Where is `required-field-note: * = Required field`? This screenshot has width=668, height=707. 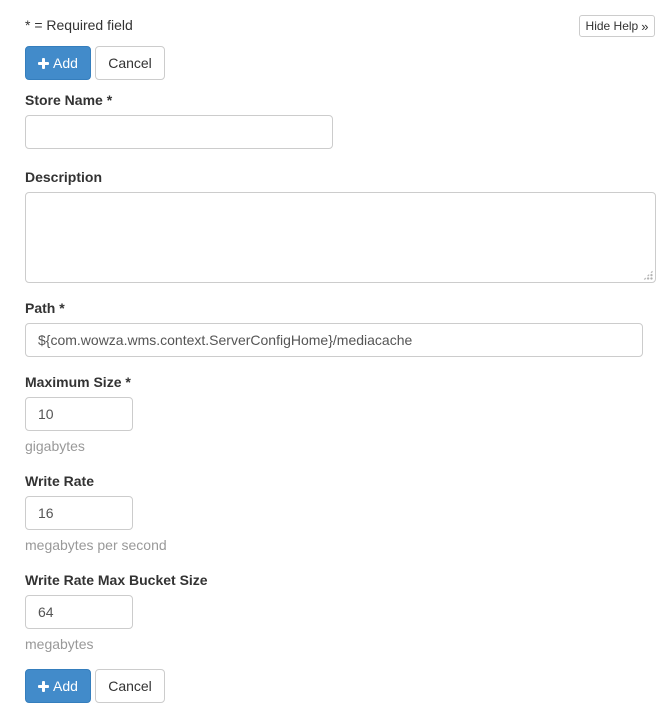 required-field-note: * = Required field is located at coordinates (79, 25).